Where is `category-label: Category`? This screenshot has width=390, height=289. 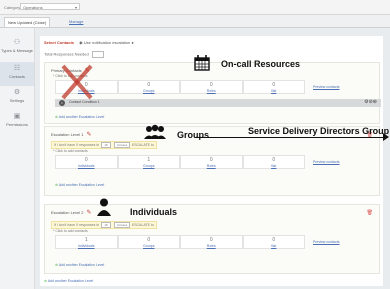 category-label: Category is located at coordinates (12, 7).